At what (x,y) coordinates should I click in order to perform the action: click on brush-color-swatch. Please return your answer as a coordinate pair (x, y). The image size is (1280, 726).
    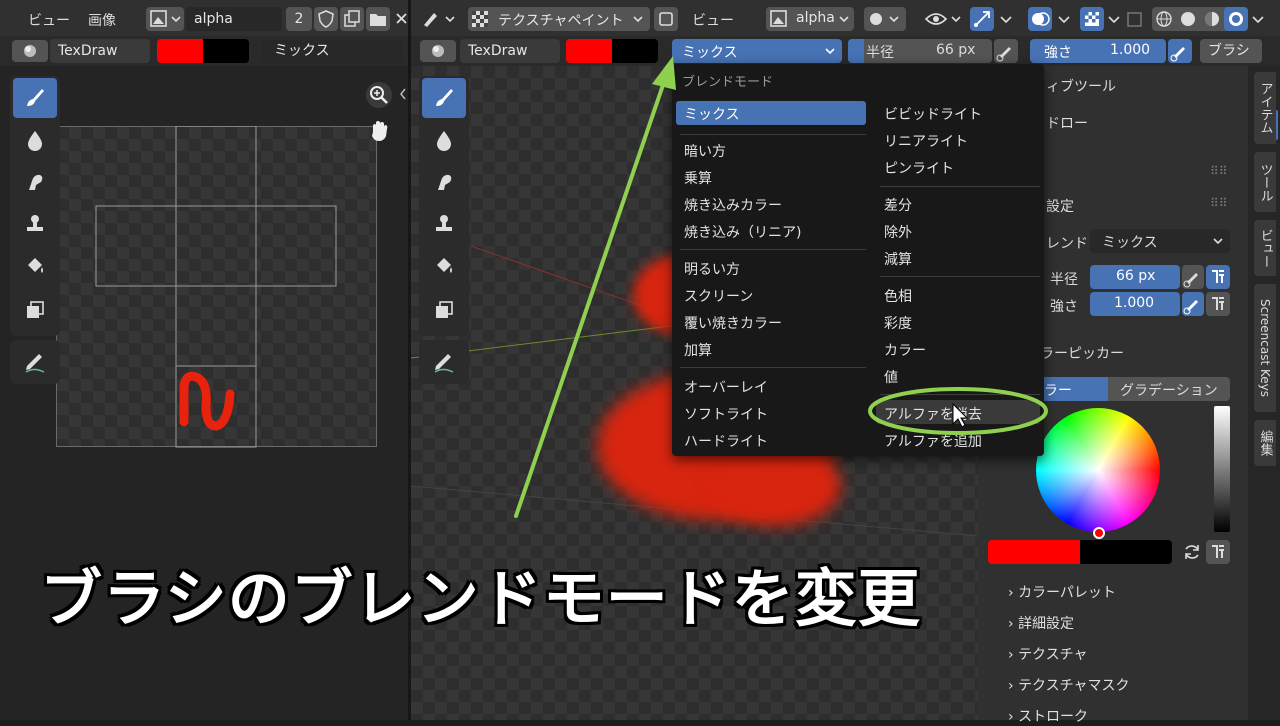
    Looking at the image, I should click on (180, 51).